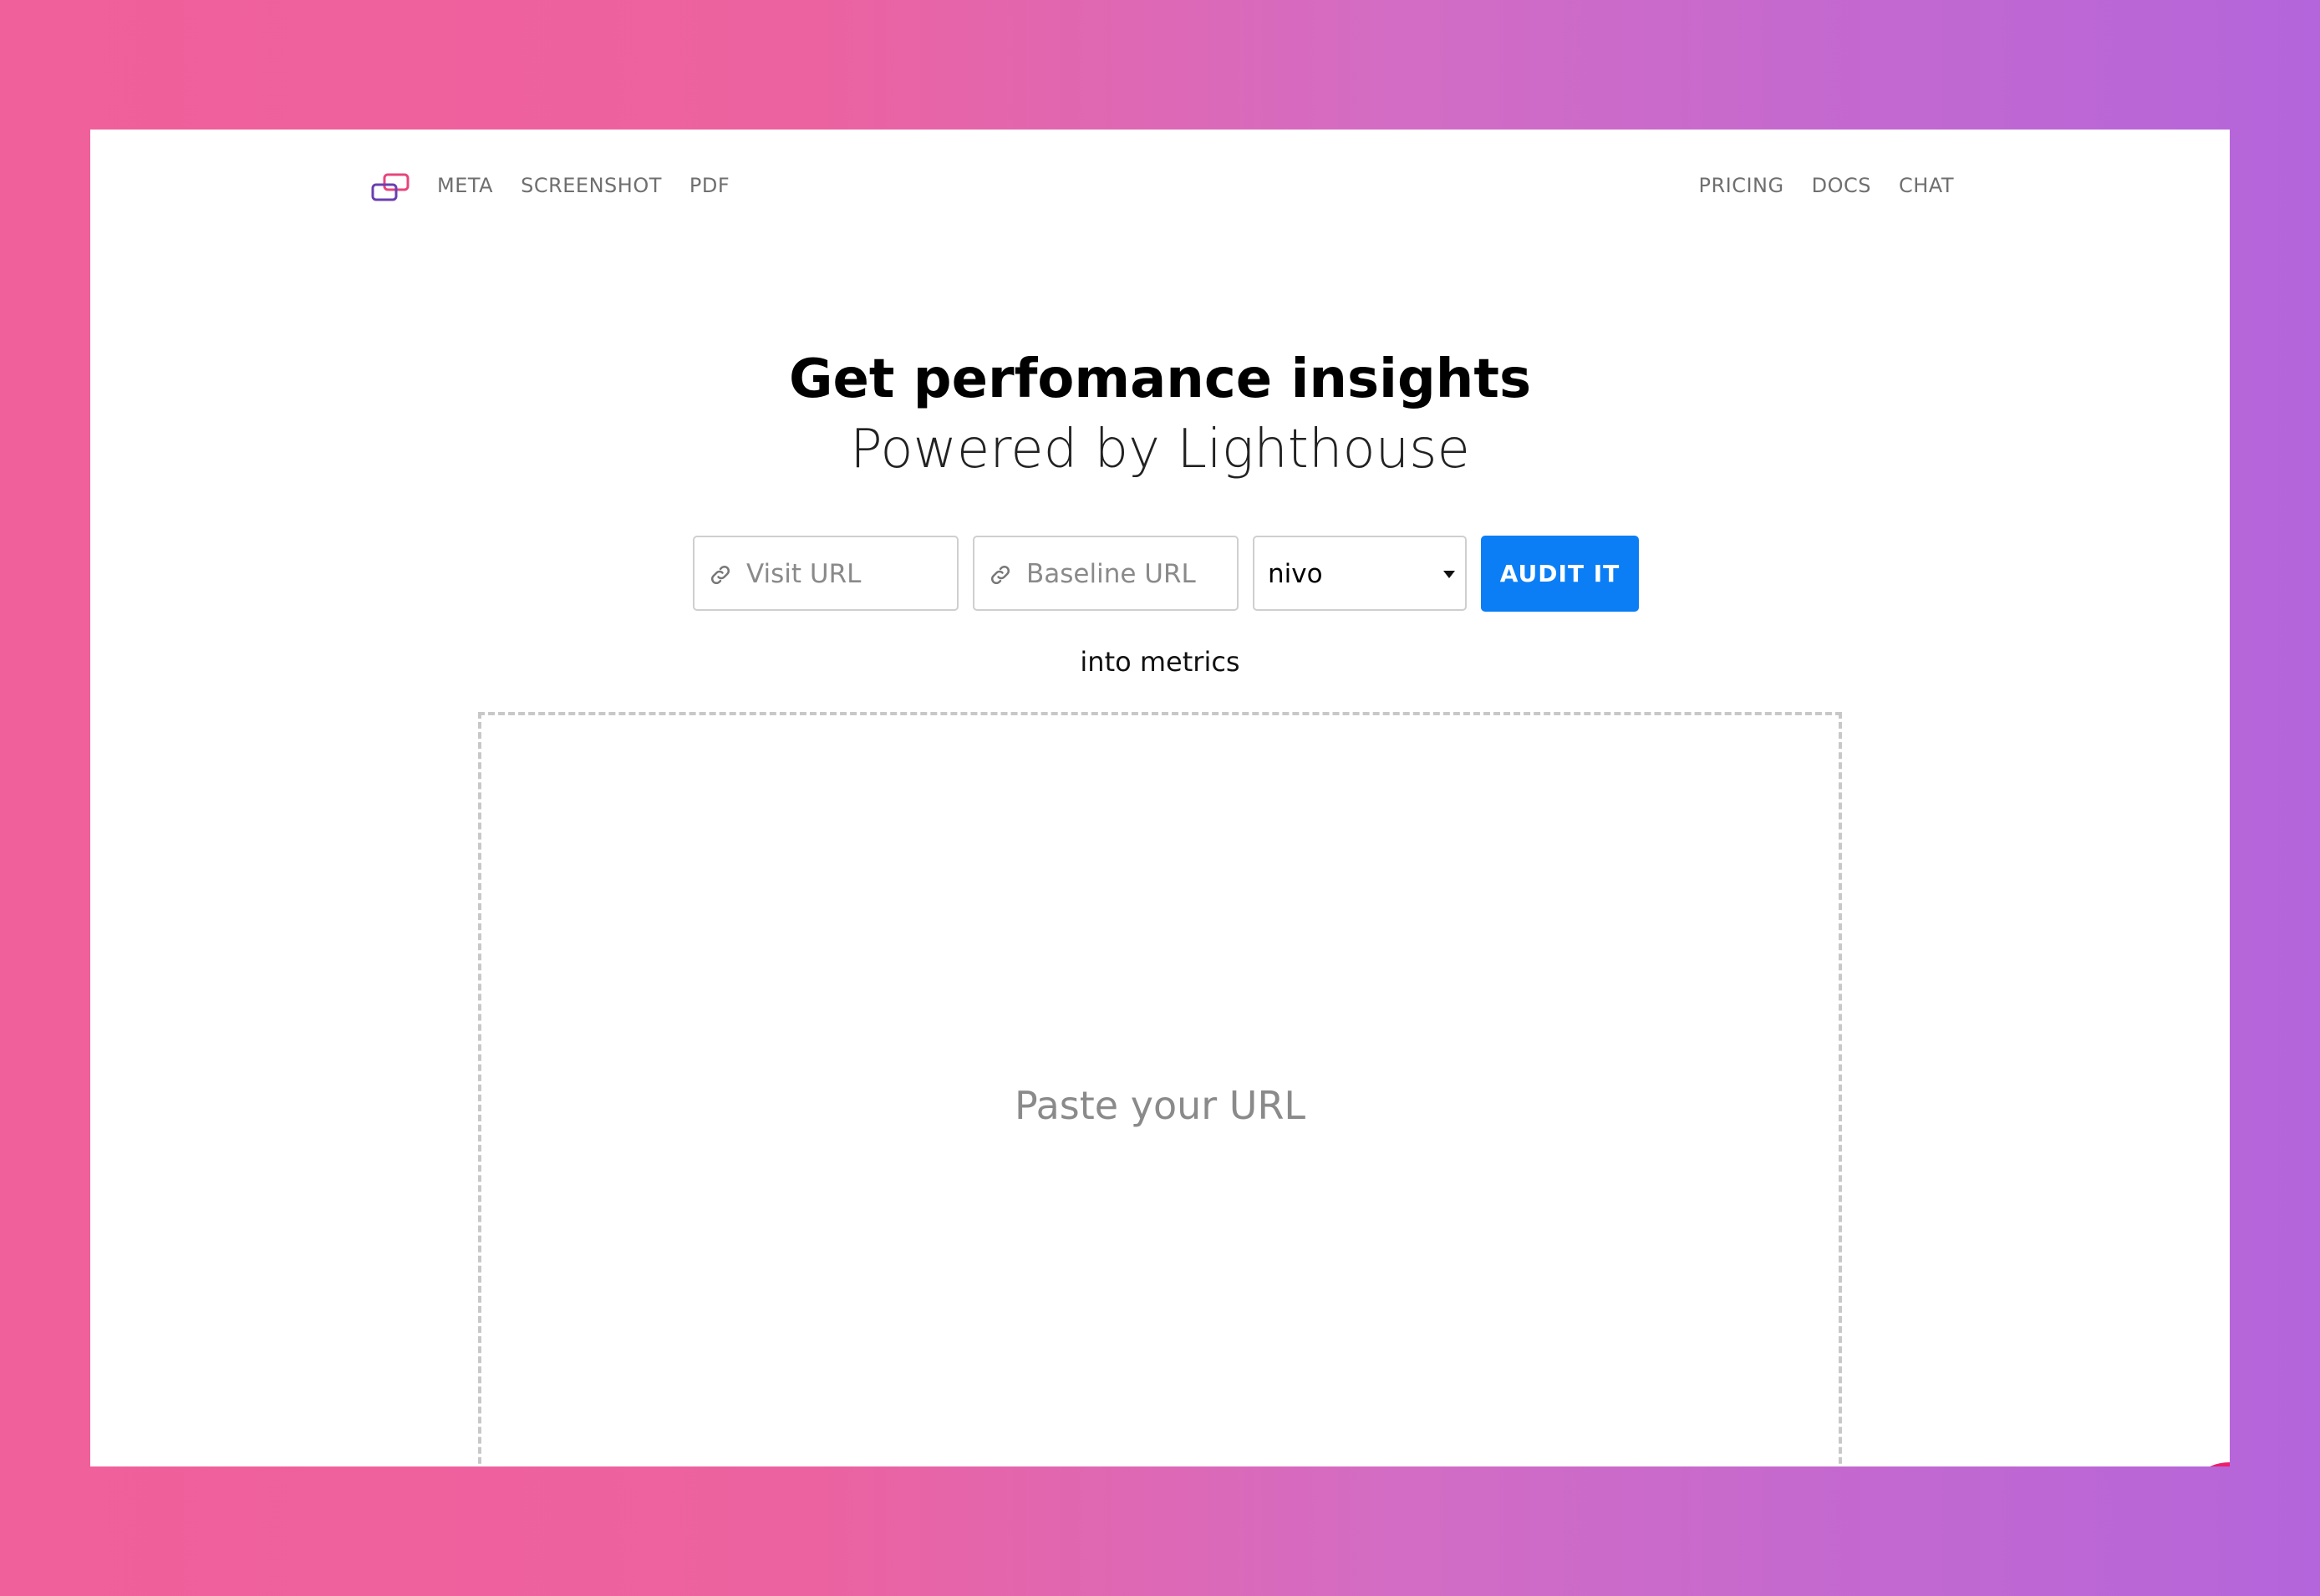  Describe the element at coordinates (1740, 185) in the screenshot. I see `nav-pricing: PRICING` at that location.